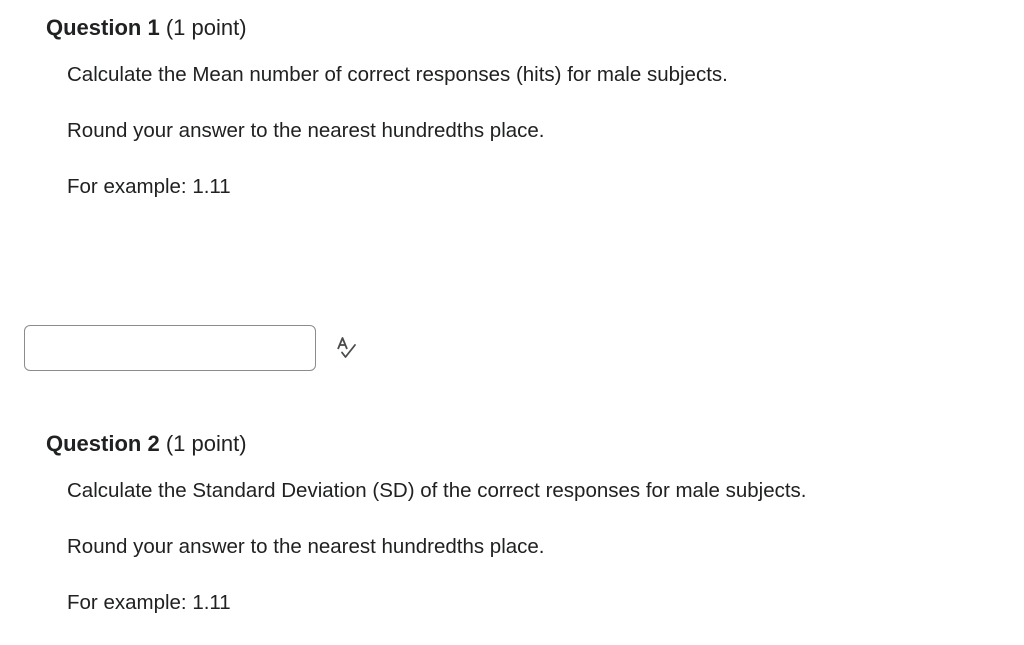 The width and height of the screenshot is (1024, 645). What do you see at coordinates (526, 28) in the screenshot?
I see `question-header: Question 1 (1 point)` at bounding box center [526, 28].